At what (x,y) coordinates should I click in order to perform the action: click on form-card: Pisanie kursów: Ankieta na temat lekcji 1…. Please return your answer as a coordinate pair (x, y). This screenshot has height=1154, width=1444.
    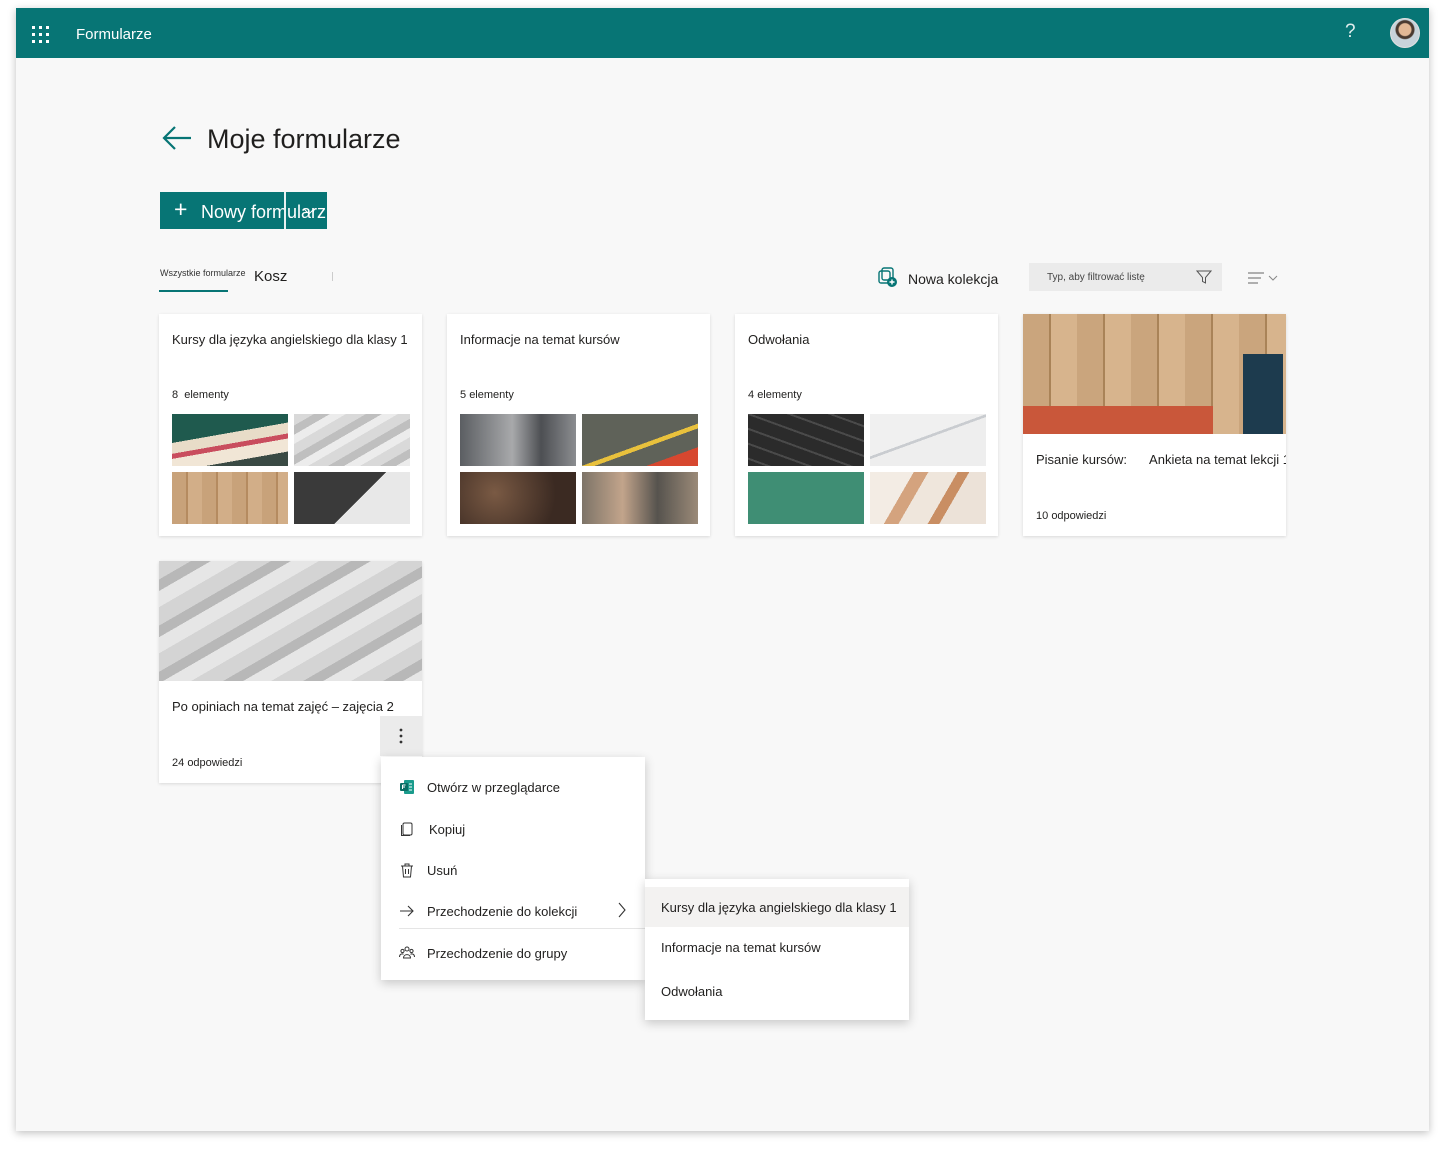
    Looking at the image, I should click on (1154, 425).